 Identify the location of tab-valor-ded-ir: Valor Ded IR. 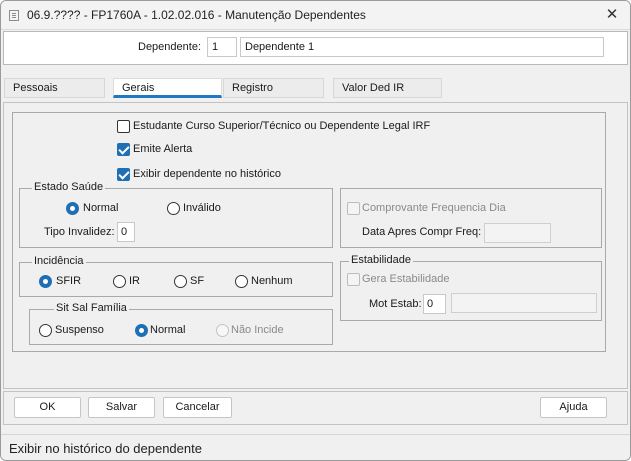
(387, 88).